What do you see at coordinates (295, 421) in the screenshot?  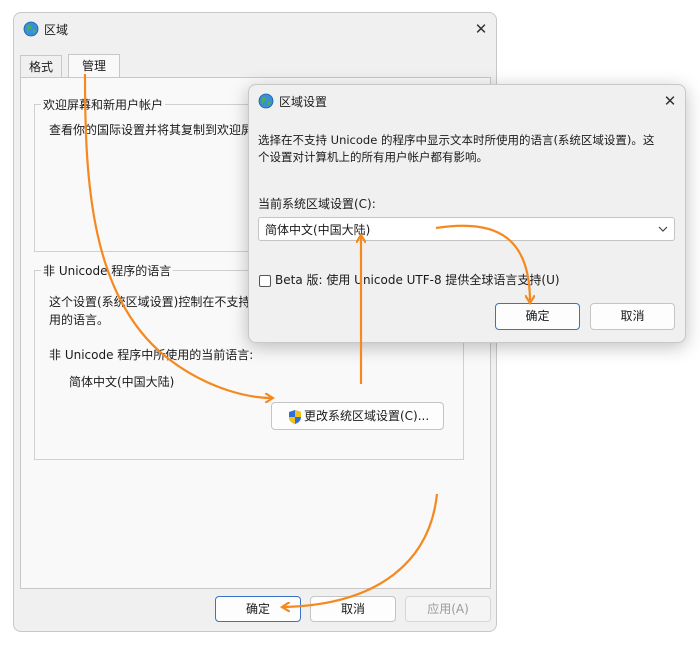 I see `shield-icon` at bounding box center [295, 421].